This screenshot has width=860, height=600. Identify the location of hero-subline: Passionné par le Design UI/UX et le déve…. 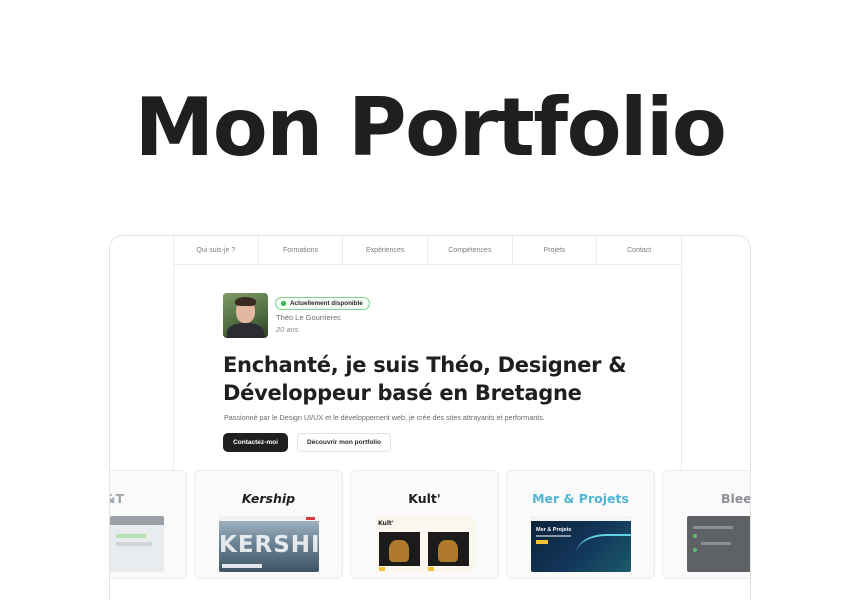
(384, 417).